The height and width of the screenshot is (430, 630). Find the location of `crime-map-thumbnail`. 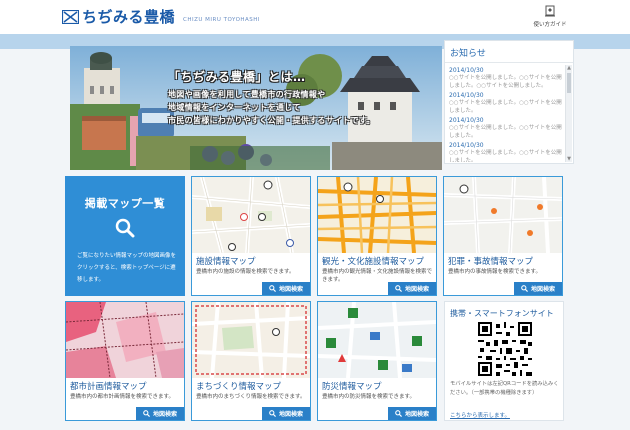

crime-map-thumbnail is located at coordinates (503, 215).